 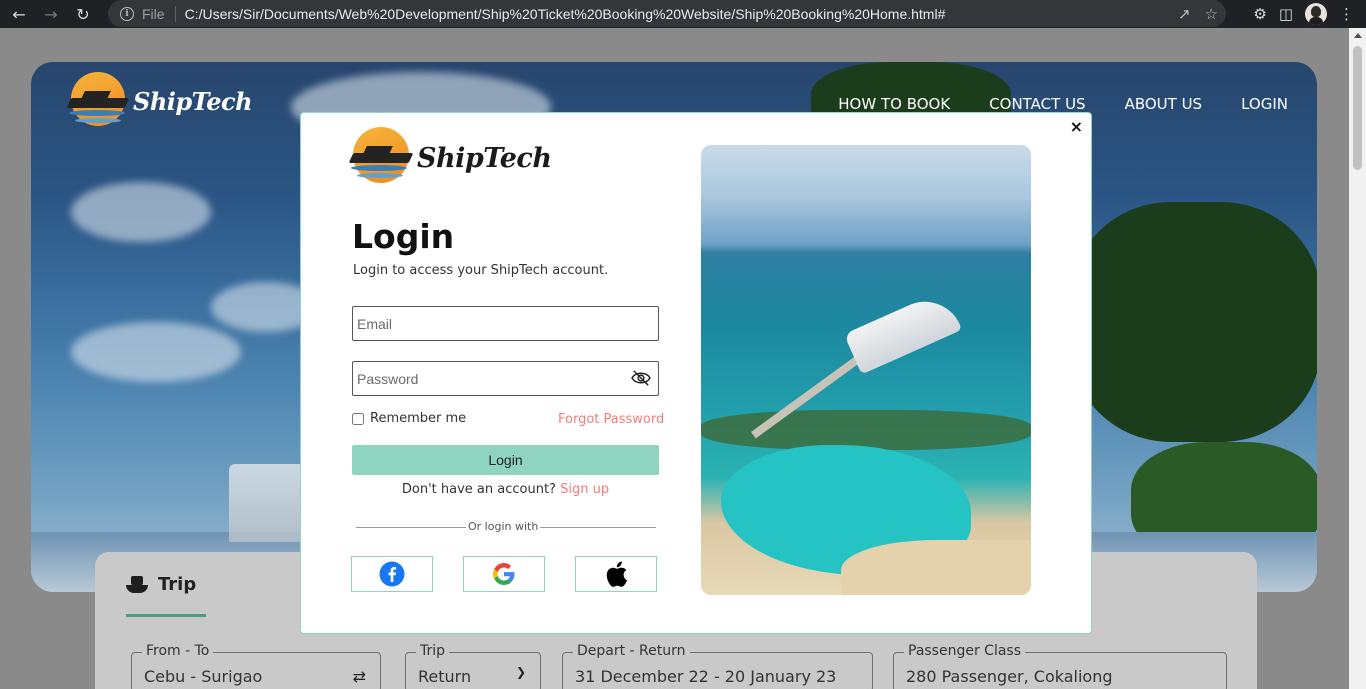 I want to click on apple-login-button, so click(x=616, y=574).